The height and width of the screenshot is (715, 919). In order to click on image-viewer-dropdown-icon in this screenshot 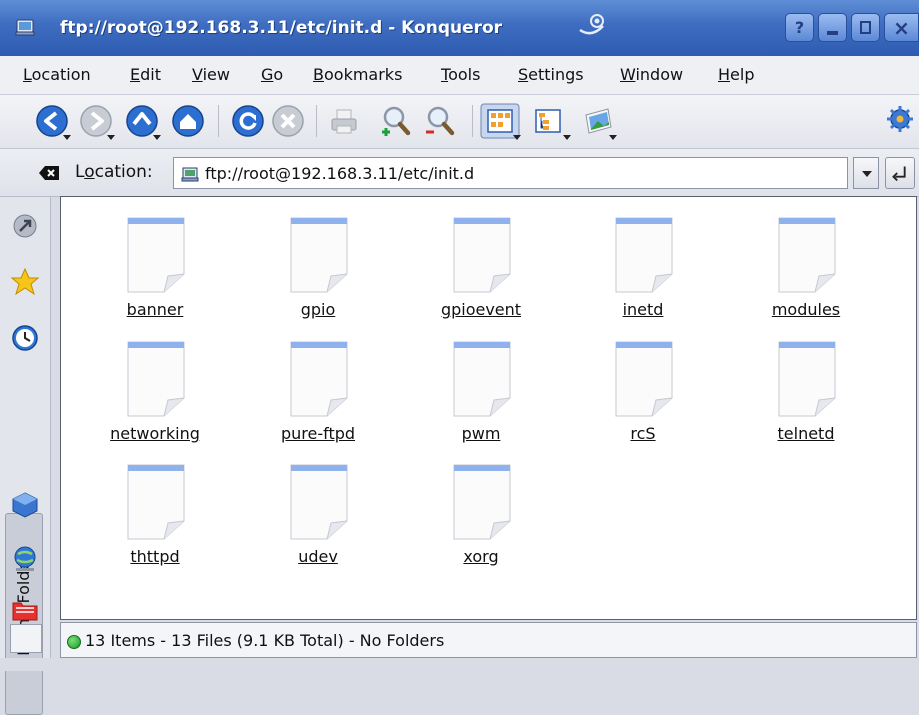, I will do `click(613, 137)`.